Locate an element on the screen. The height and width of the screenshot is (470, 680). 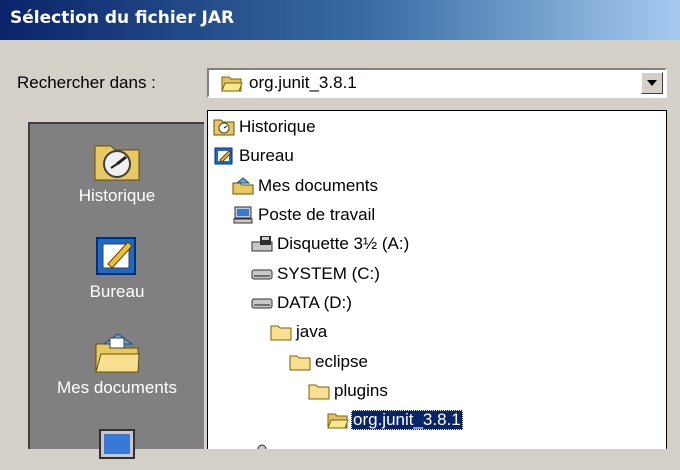
place-my-computer is located at coordinates (117, 448).